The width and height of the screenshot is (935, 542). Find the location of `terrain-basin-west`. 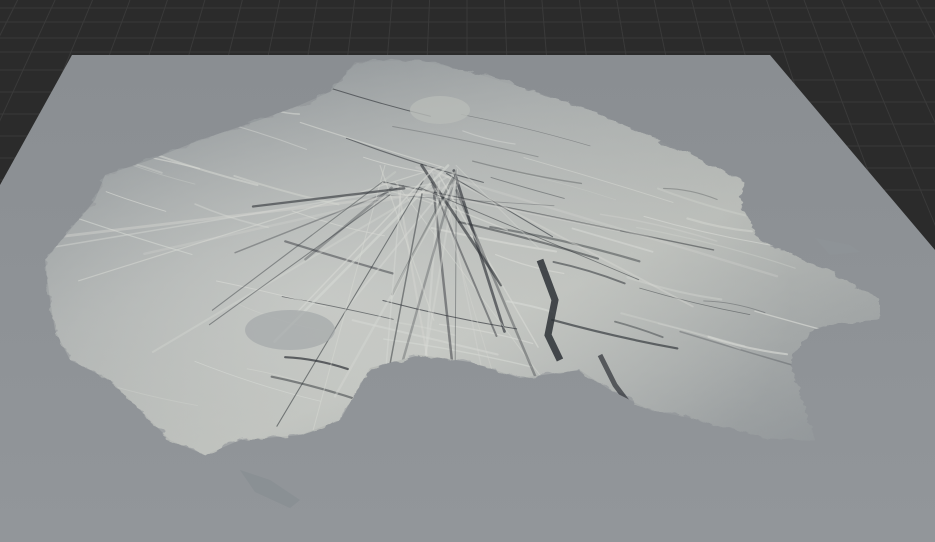

terrain-basin-west is located at coordinates (290, 330).